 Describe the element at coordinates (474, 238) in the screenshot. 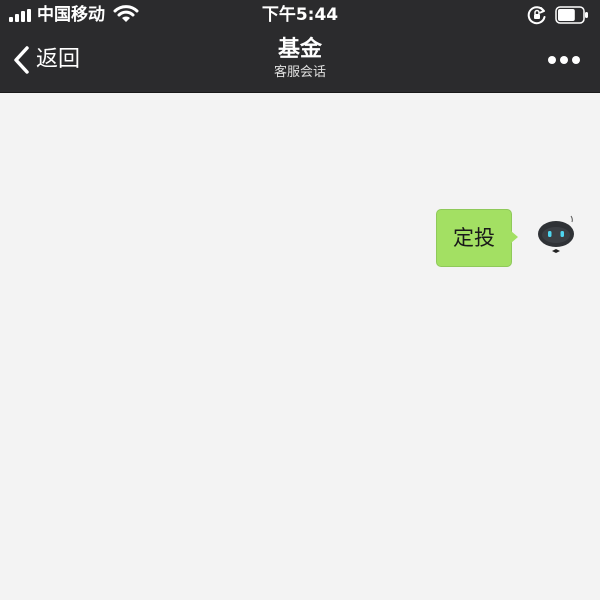

I see `message-text: 定投` at that location.